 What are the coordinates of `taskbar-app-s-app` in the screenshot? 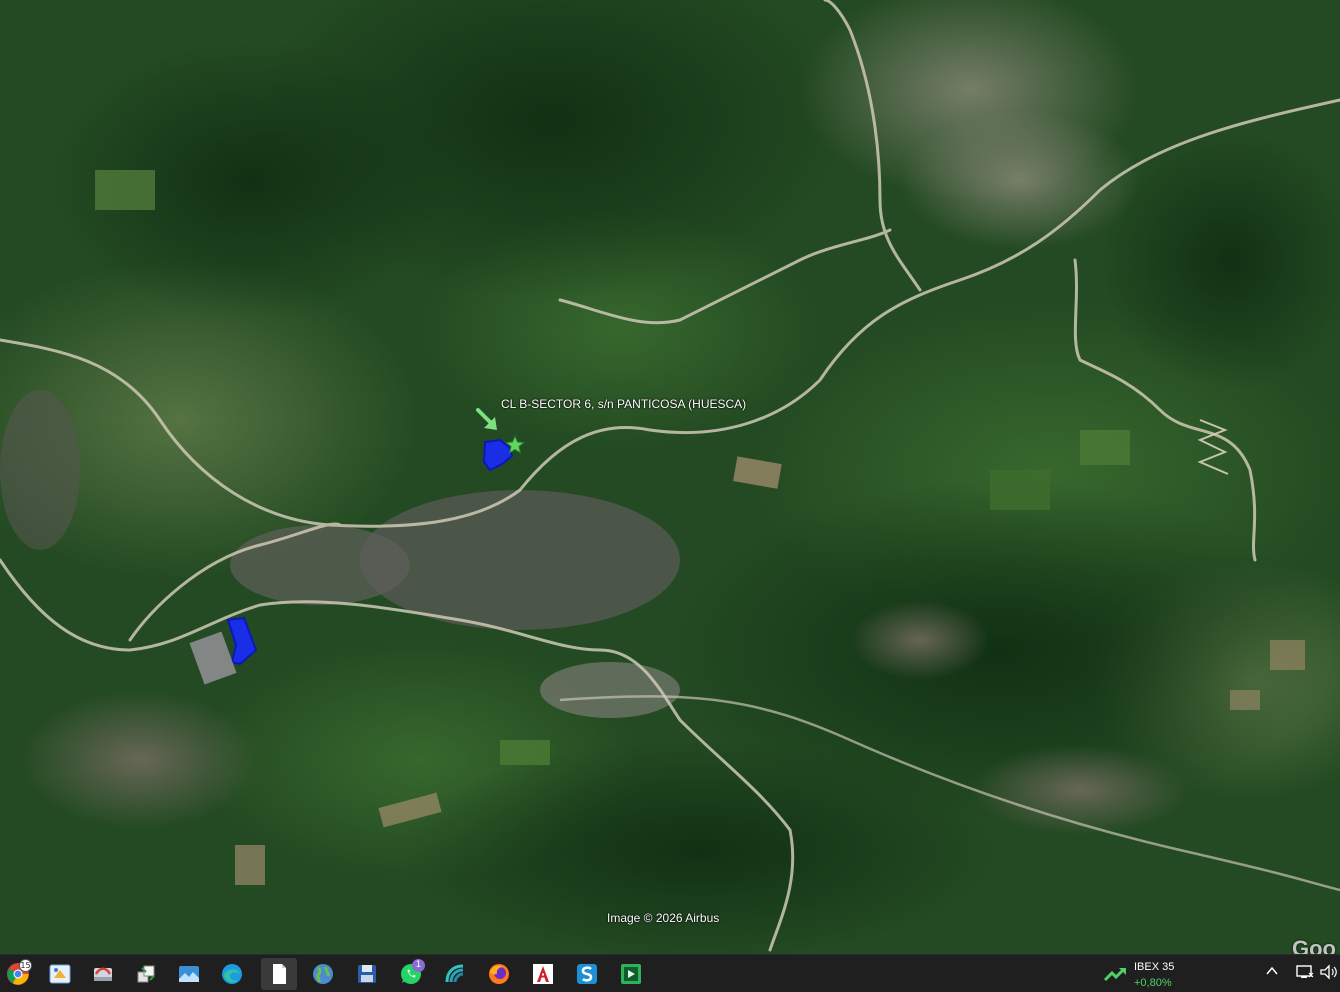 It's located at (587, 974).